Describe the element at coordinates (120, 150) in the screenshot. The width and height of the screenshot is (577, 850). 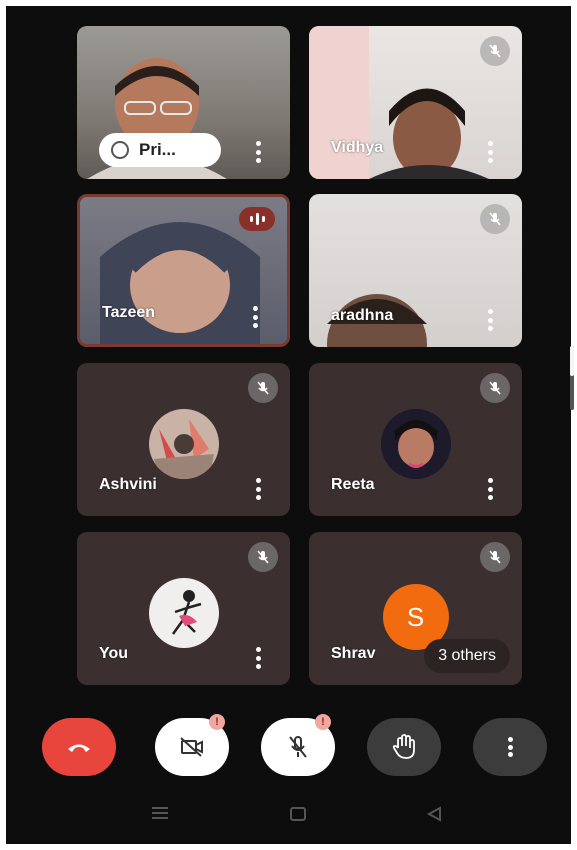
I see `pin-icon` at that location.